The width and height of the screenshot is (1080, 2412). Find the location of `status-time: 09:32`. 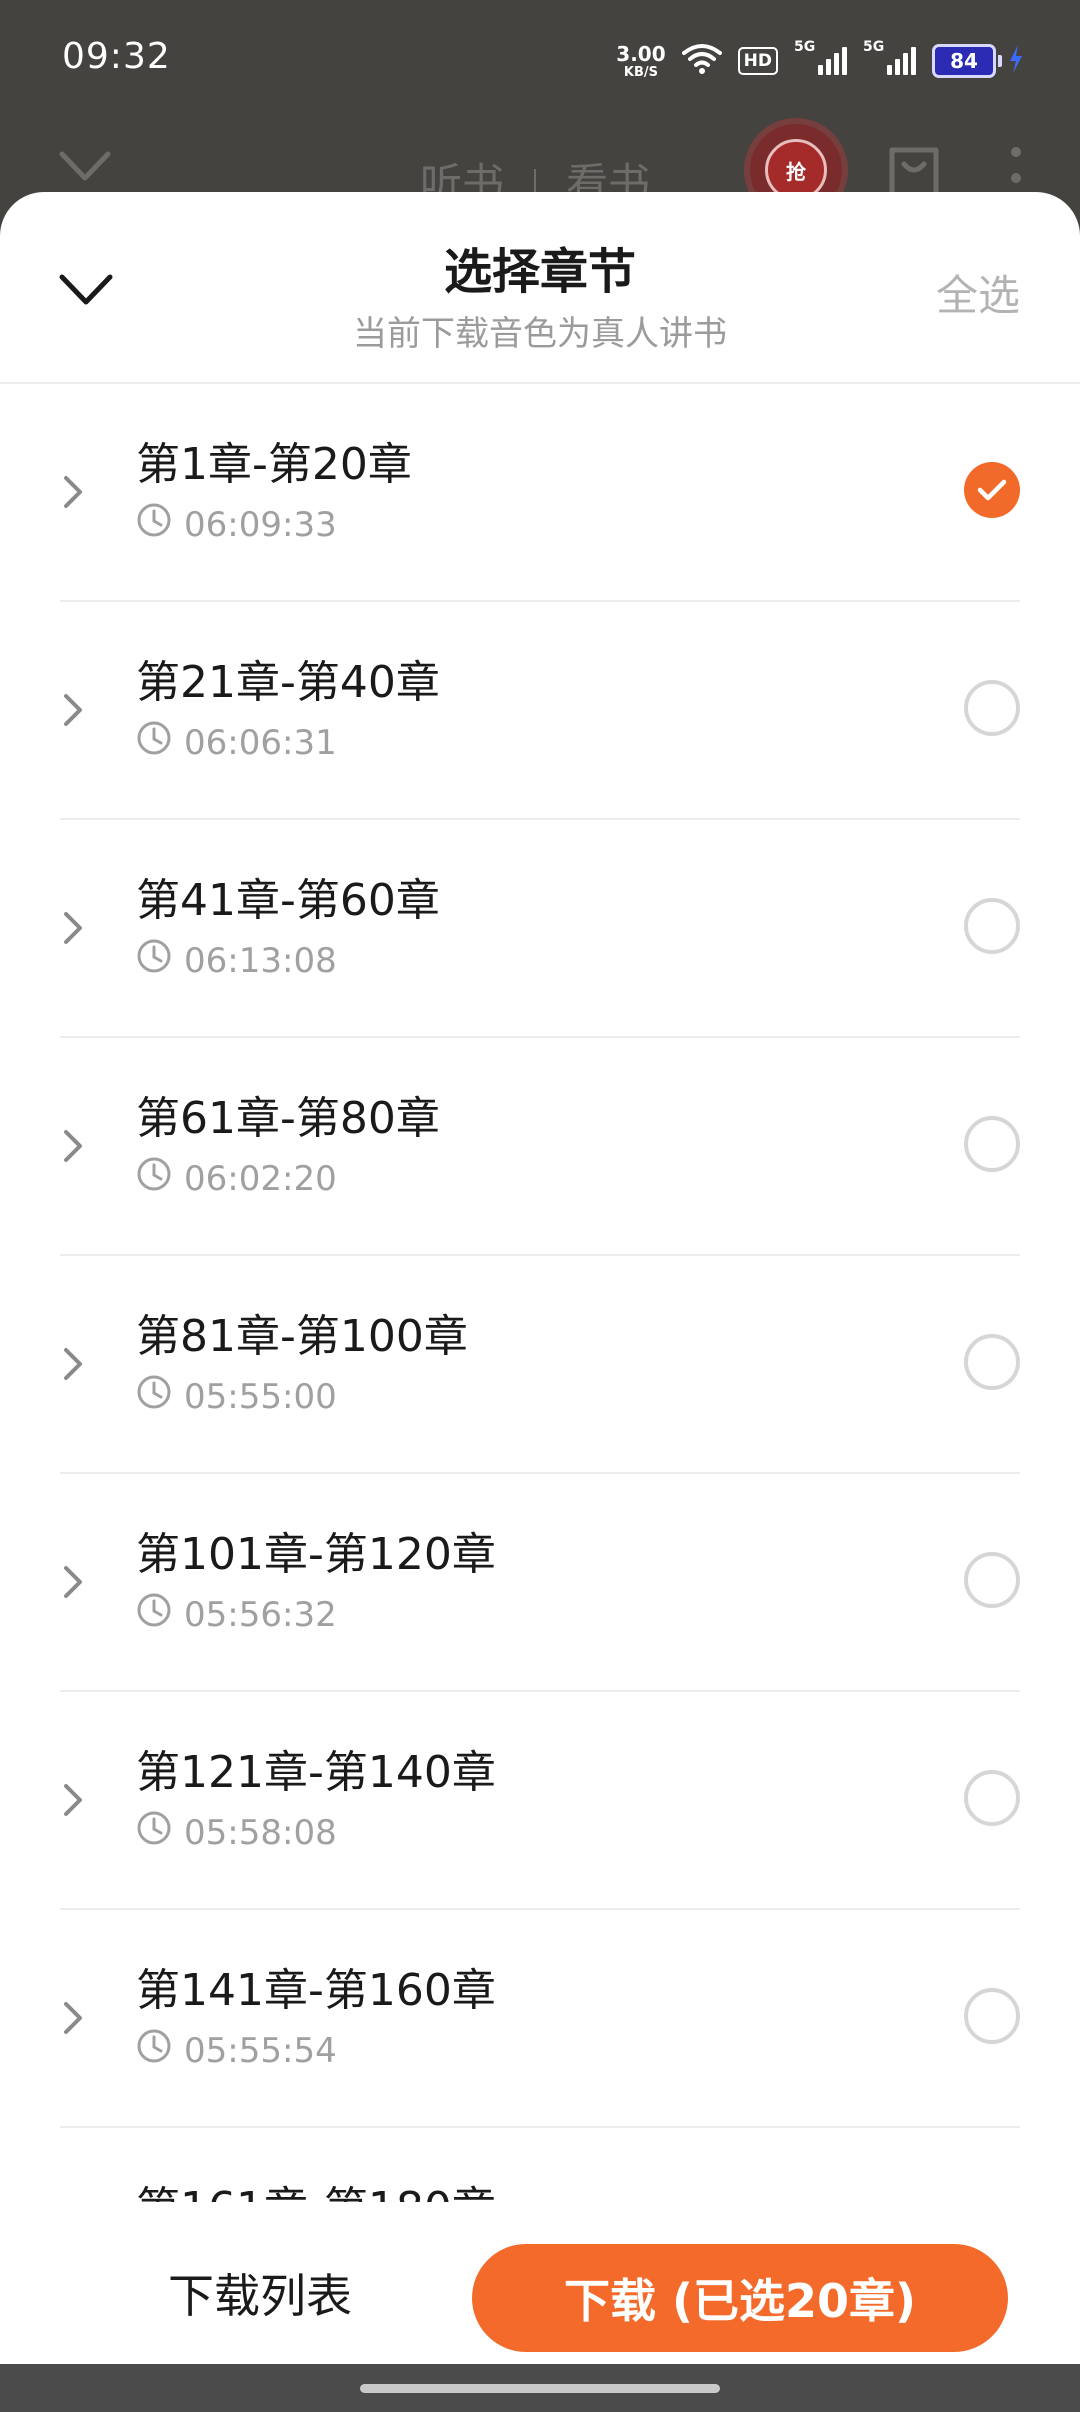

status-time: 09:32 is located at coordinates (116, 56).